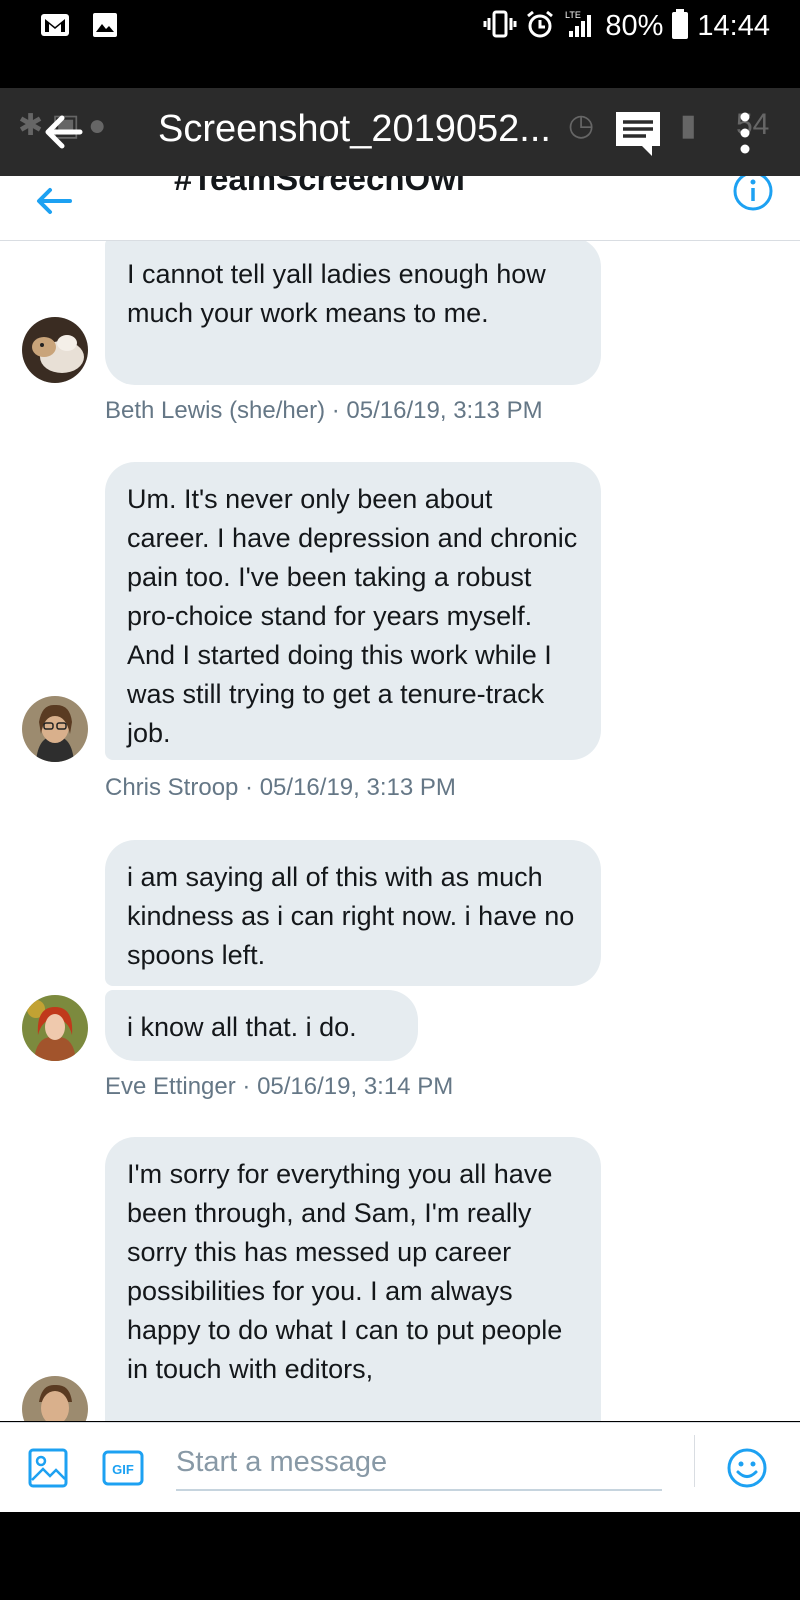 The image size is (800, 1600). I want to click on alarm-icon, so click(540, 26).